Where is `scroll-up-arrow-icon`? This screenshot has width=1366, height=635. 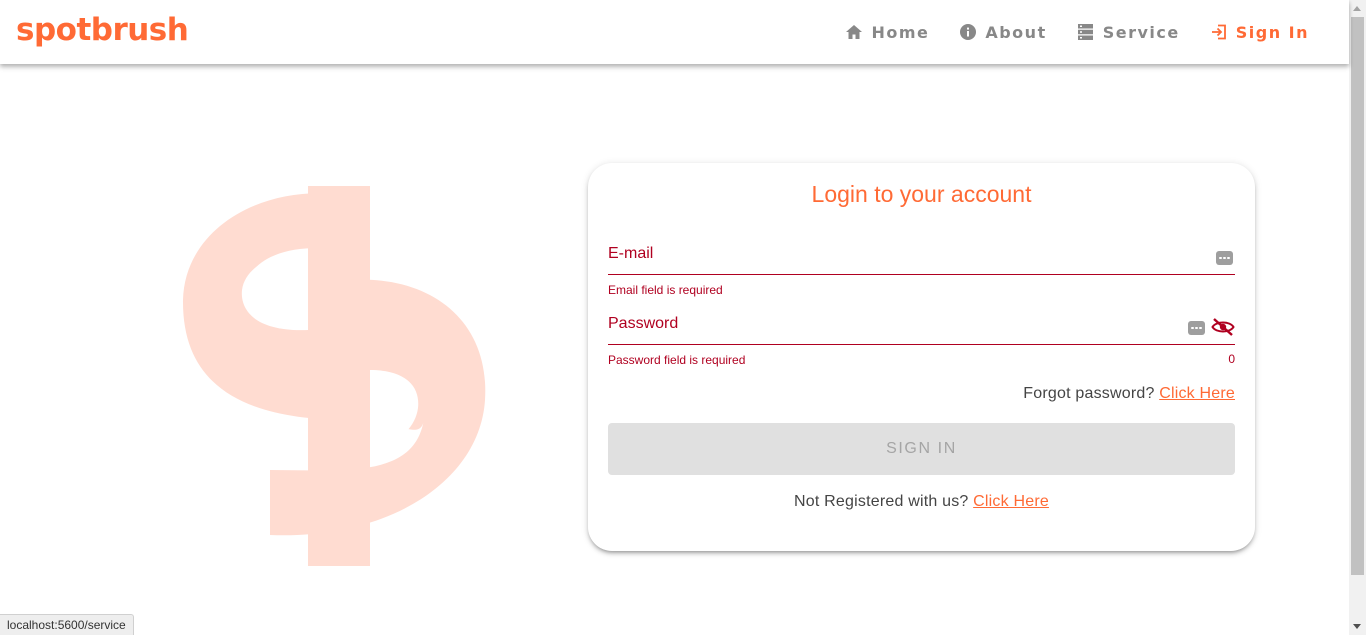
scroll-up-arrow-icon is located at coordinates (1357, 8).